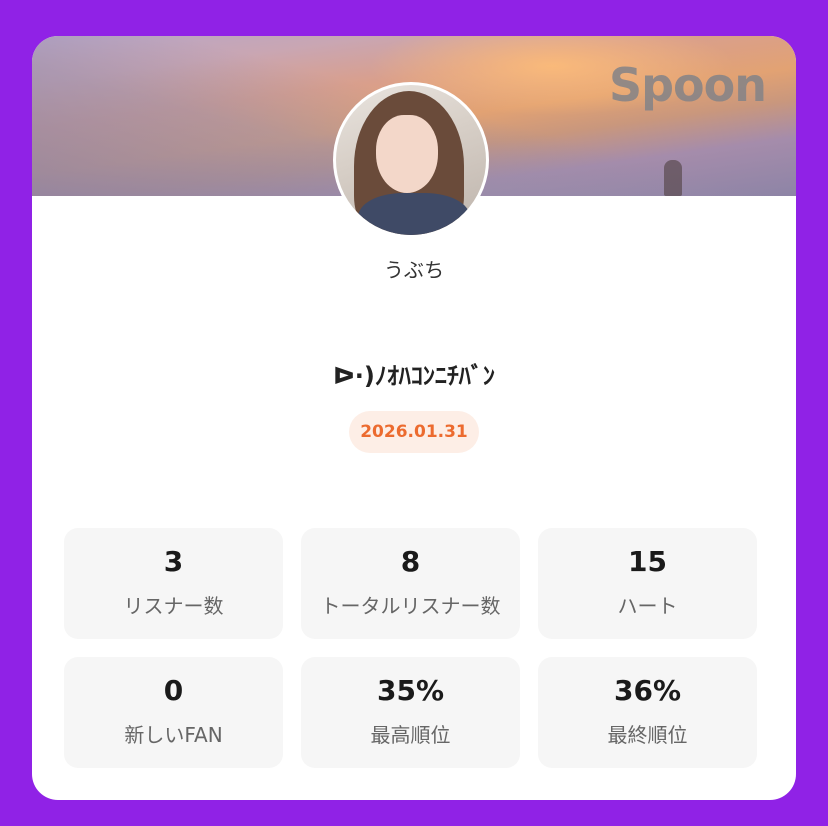 The height and width of the screenshot is (826, 828). Describe the element at coordinates (410, 712) in the screenshot. I see `stat-highest-rank: 35% 最高順位` at that location.